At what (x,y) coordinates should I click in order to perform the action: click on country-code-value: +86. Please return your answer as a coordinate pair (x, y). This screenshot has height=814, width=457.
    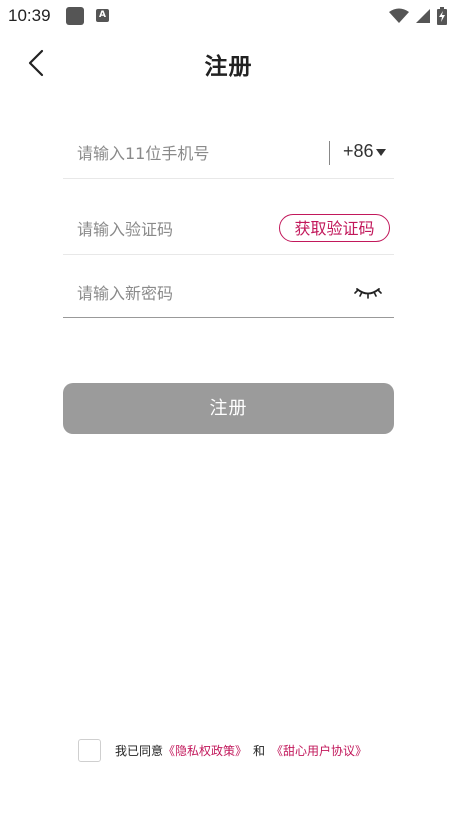
    Looking at the image, I should click on (358, 151).